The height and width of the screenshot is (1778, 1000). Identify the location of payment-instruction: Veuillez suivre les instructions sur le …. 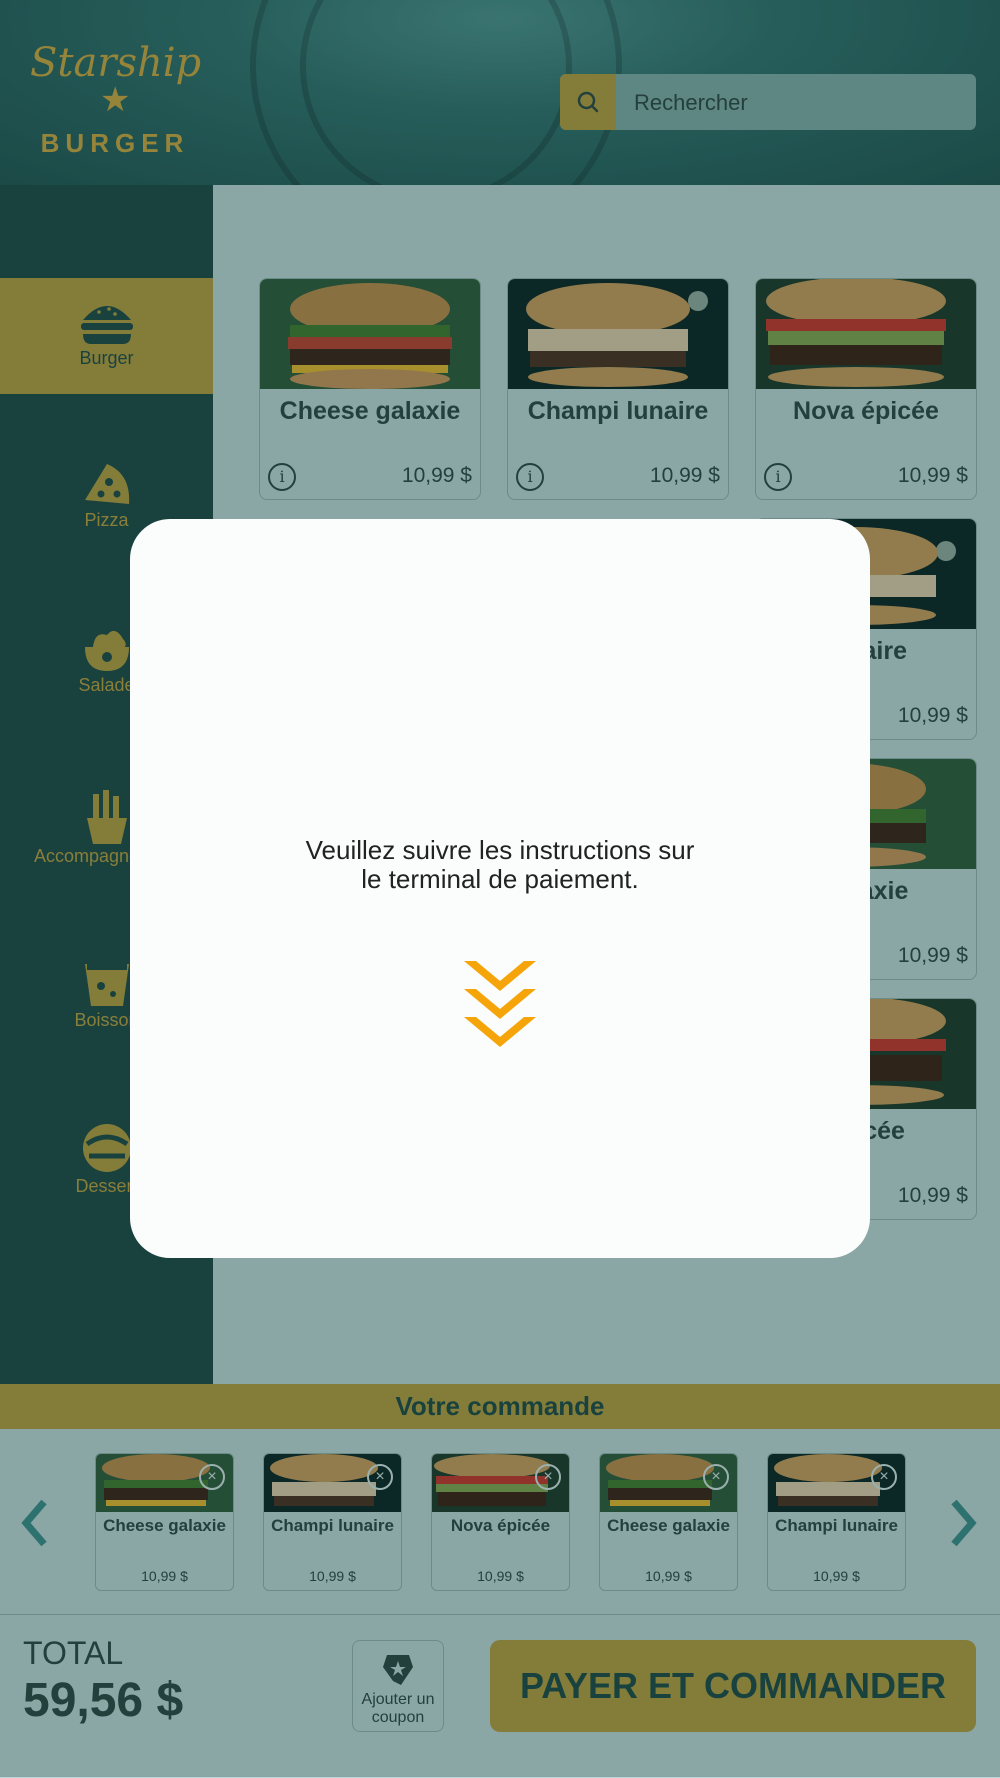
(500, 865).